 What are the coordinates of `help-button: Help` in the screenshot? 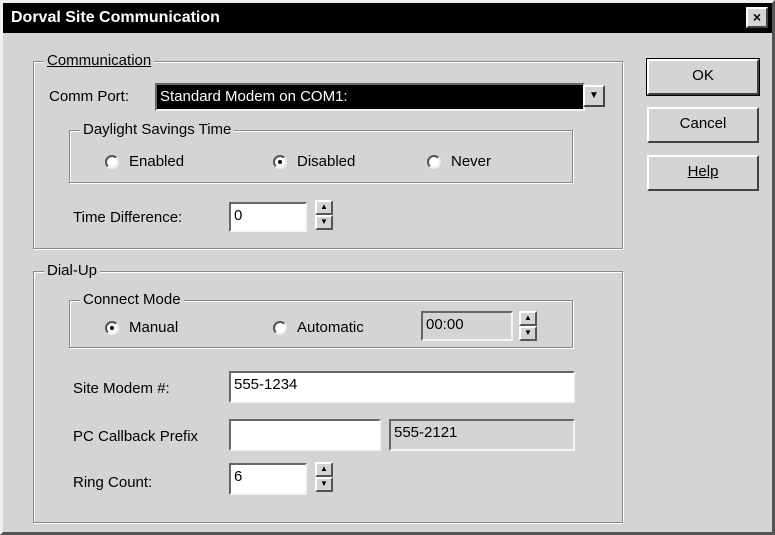 It's located at (703, 173).